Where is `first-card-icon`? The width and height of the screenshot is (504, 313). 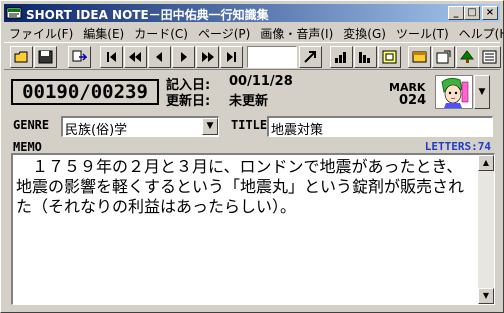 first-card-icon is located at coordinates (111, 57).